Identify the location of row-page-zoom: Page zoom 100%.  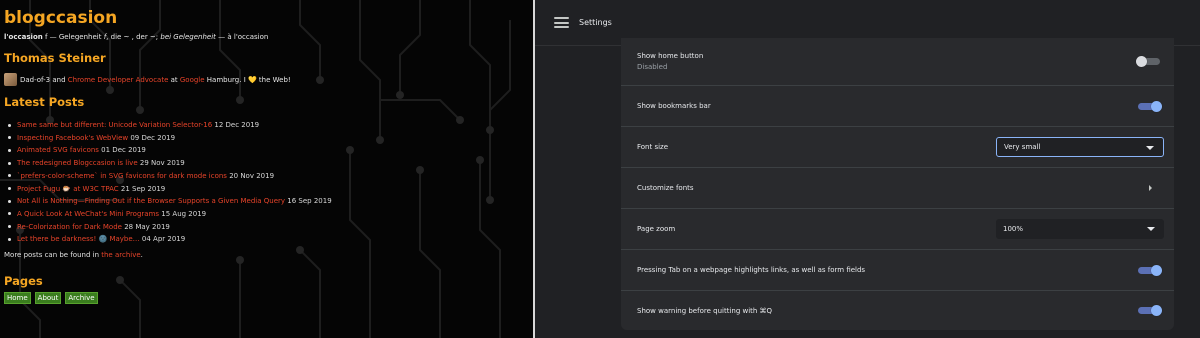
(897, 228).